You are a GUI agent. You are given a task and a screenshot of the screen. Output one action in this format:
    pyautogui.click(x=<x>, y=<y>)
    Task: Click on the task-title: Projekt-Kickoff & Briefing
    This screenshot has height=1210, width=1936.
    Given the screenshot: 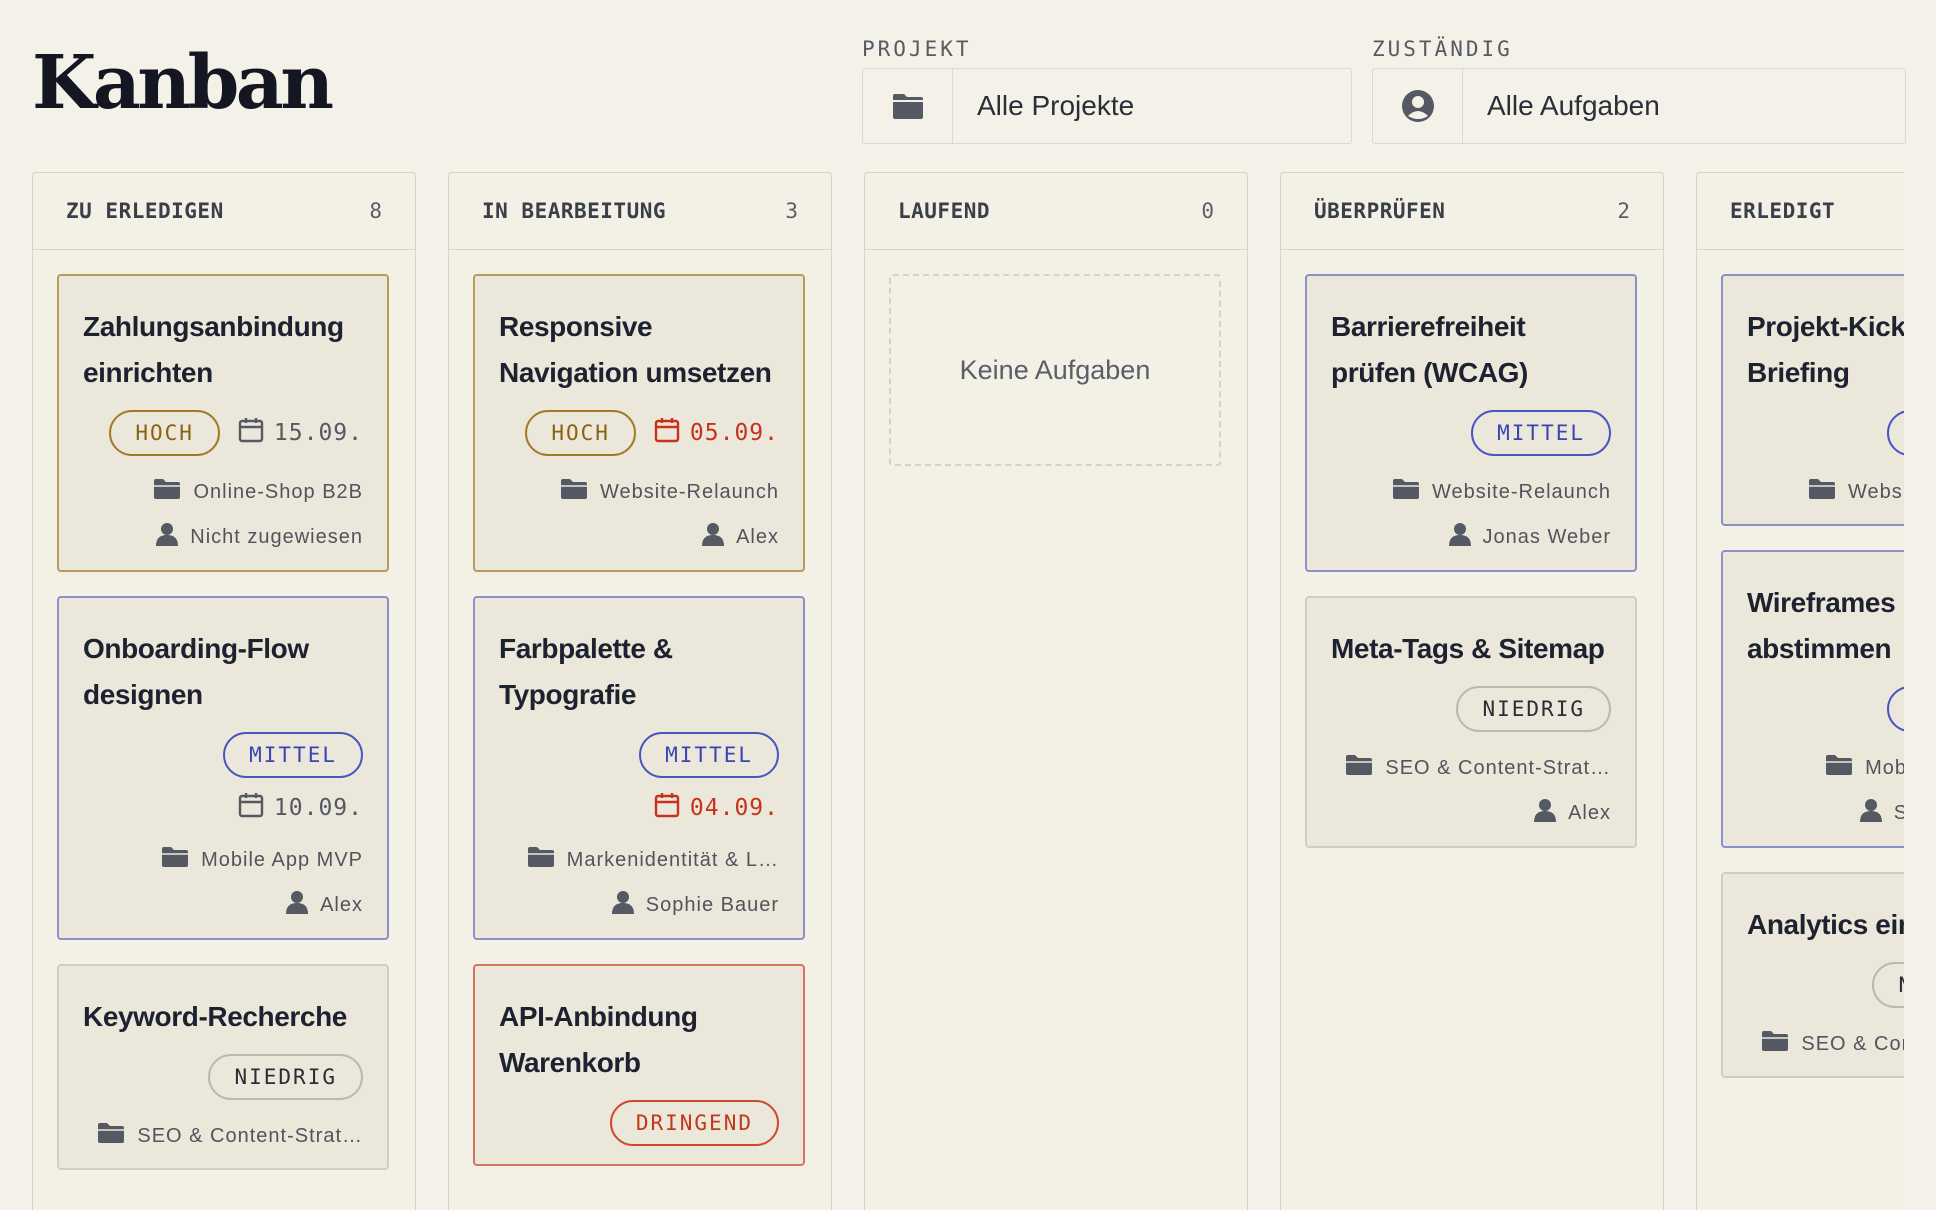 What is the action you would take?
    pyautogui.click(x=1825, y=349)
    